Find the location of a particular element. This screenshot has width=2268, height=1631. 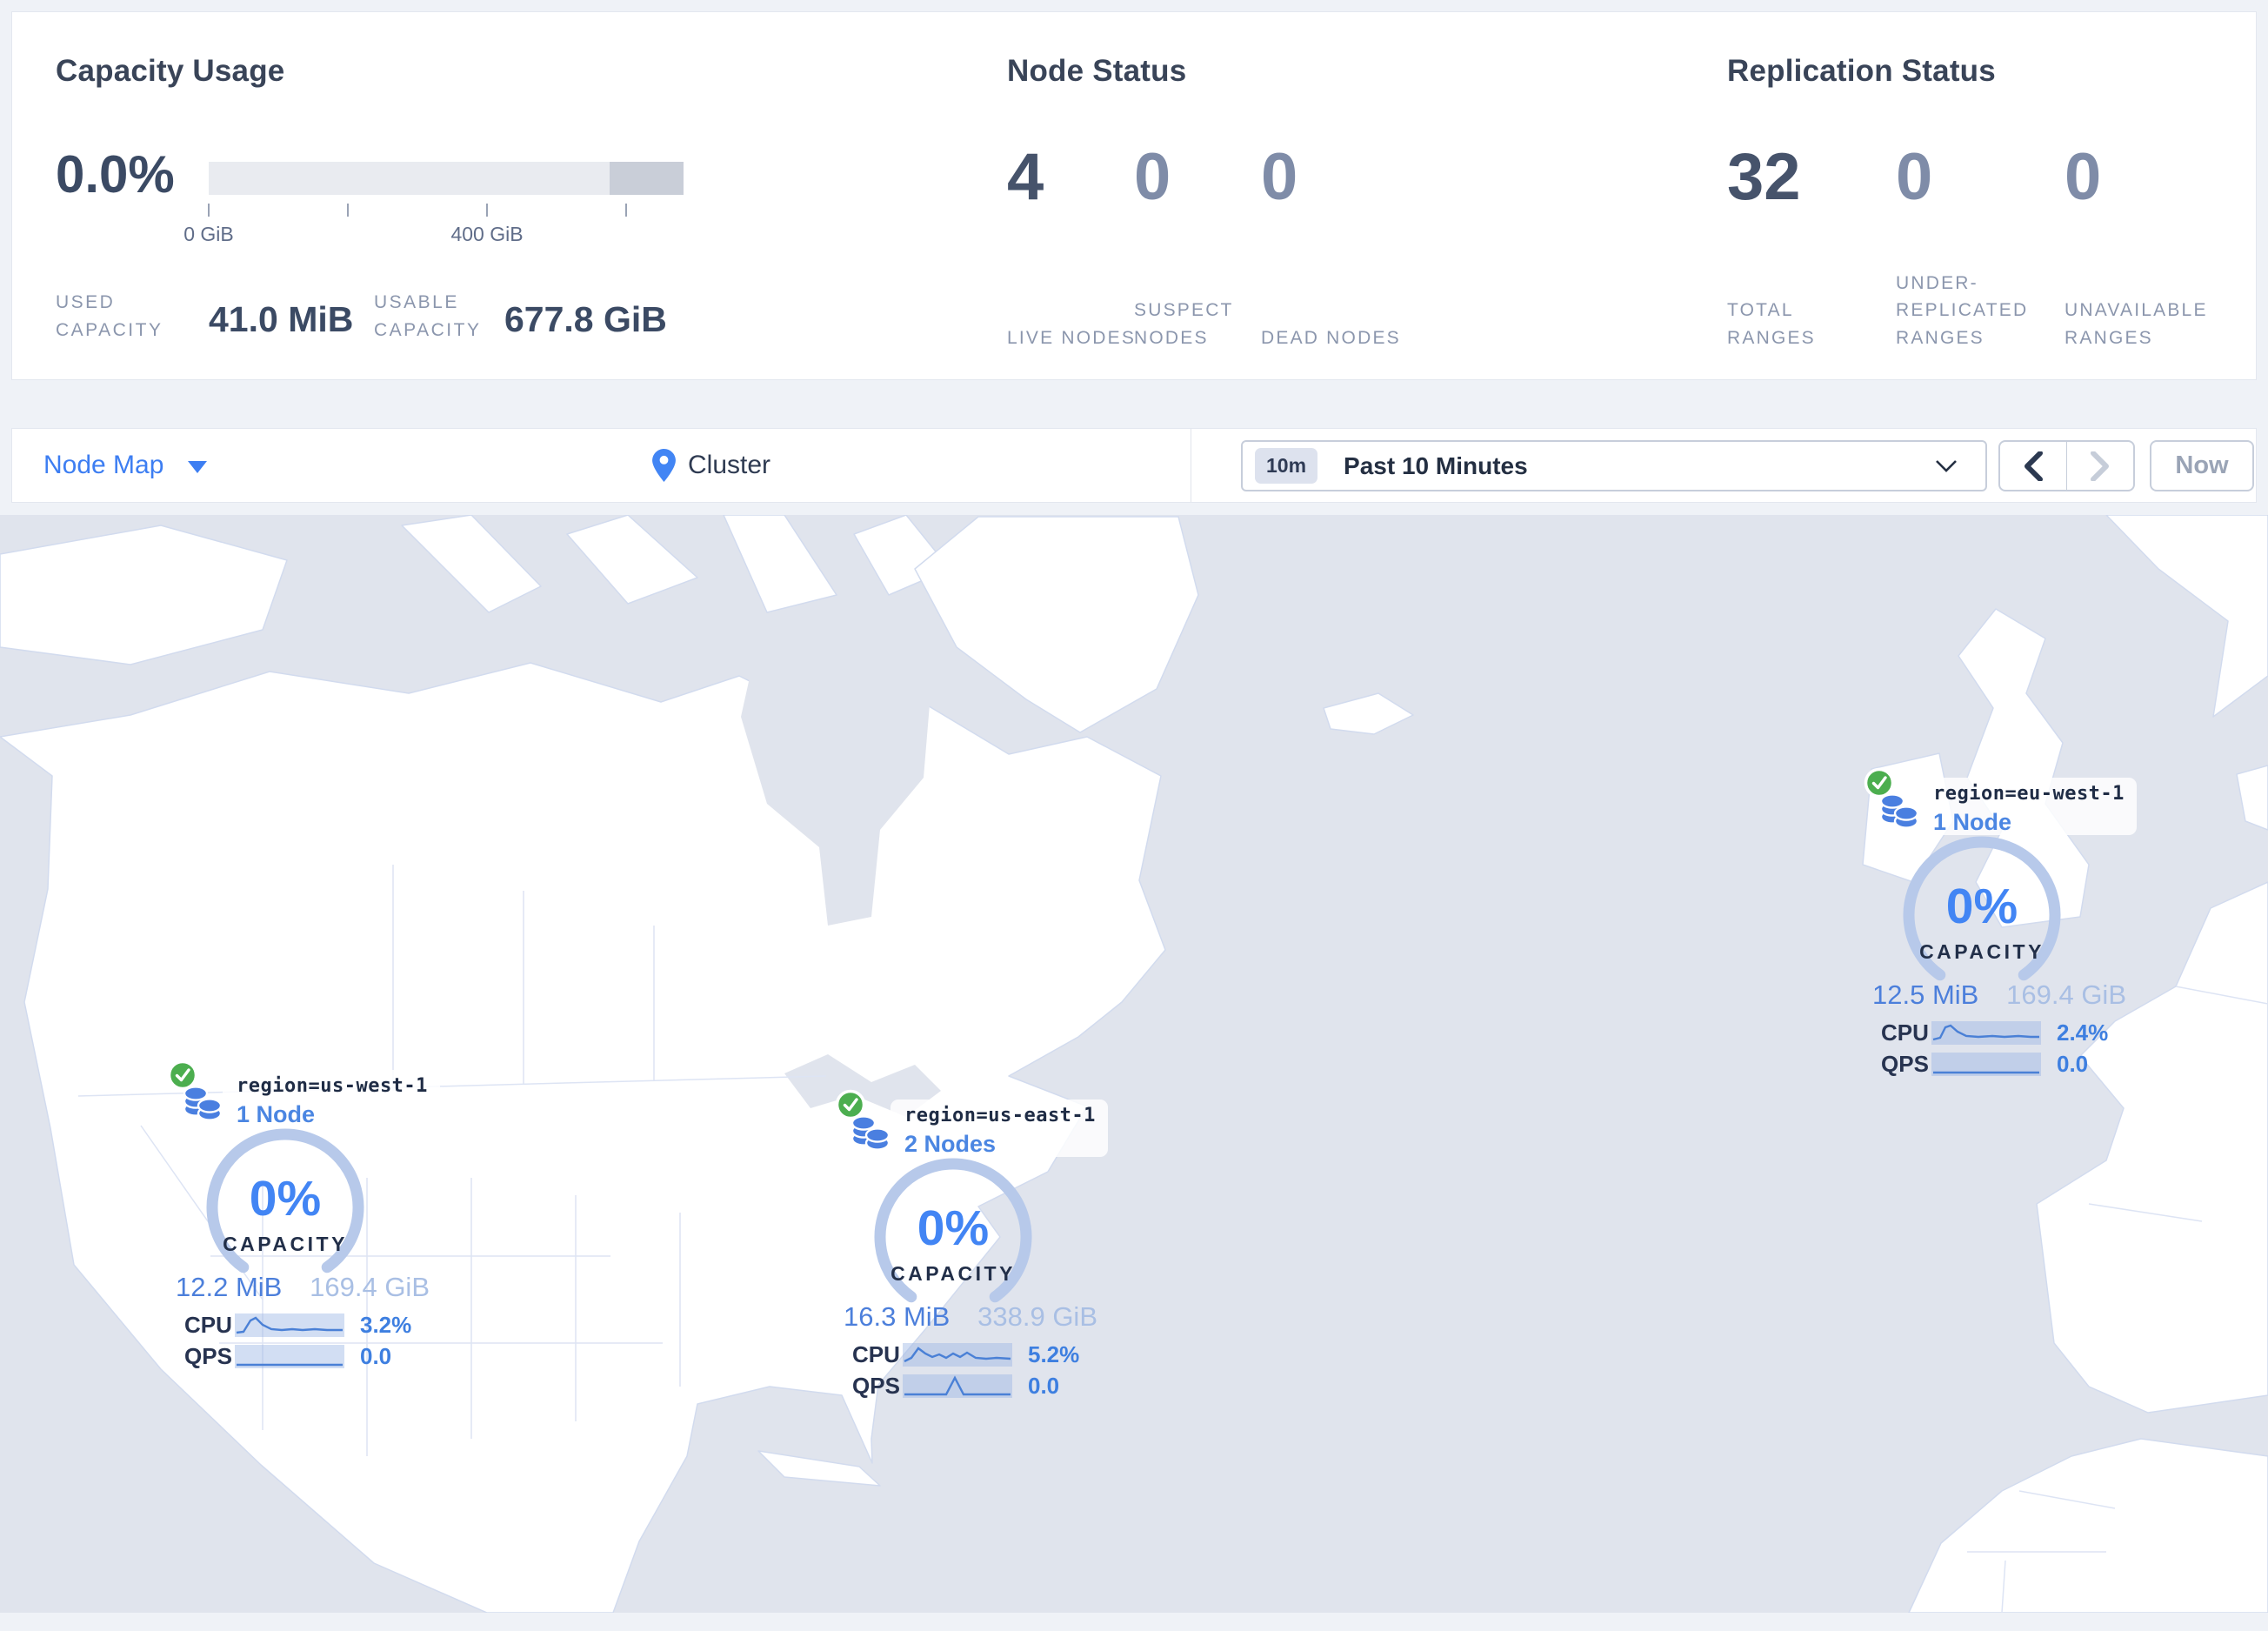

node-map-view-selector: Node Map is located at coordinates (125, 465).